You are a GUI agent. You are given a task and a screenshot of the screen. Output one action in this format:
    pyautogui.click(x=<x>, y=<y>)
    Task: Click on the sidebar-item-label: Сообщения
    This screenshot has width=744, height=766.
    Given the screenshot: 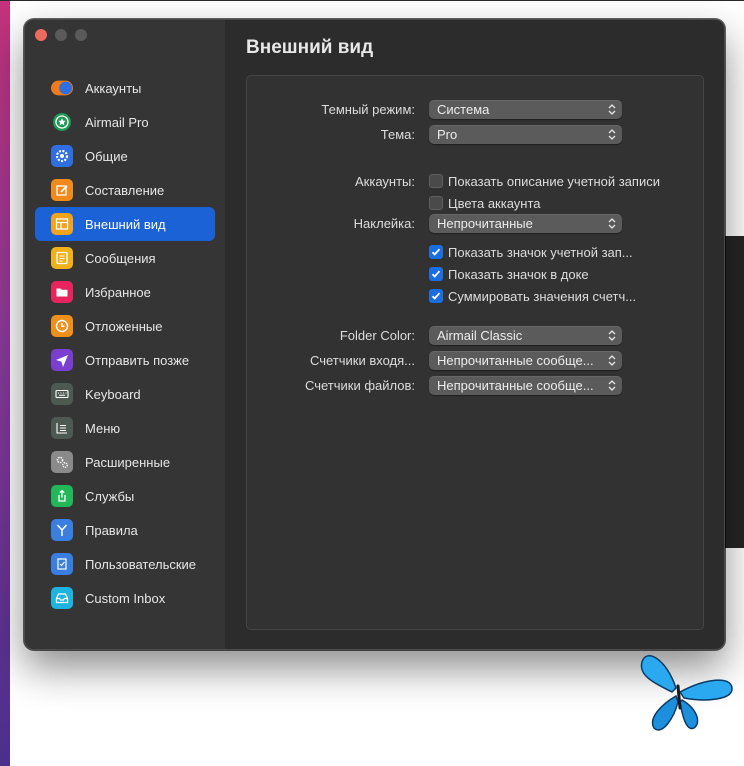 What is the action you would take?
    pyautogui.click(x=120, y=258)
    